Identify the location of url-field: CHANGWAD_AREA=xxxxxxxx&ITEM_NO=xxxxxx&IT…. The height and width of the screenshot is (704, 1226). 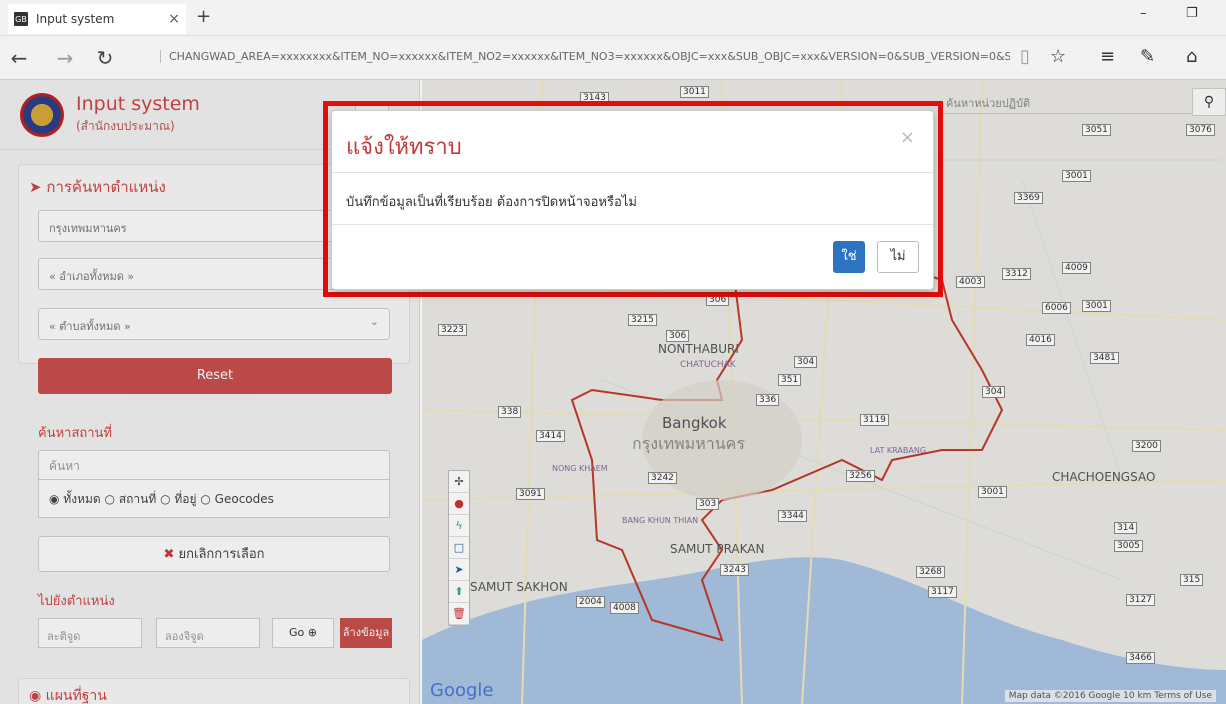
(585, 56).